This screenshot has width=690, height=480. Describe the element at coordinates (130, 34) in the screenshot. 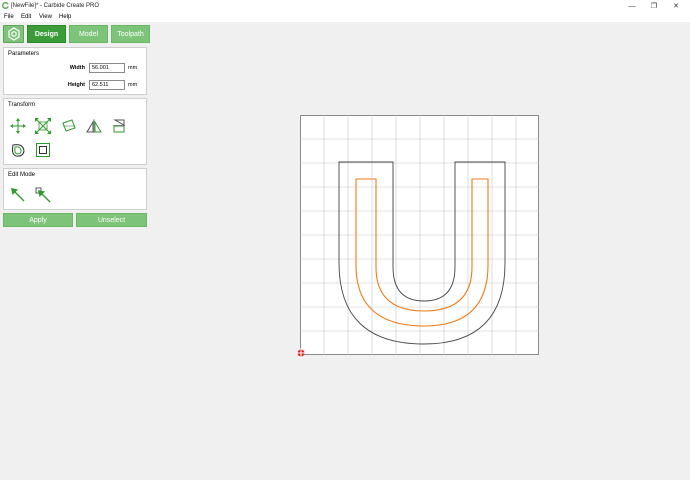

I see `tab-toolpath: Toolpath` at that location.